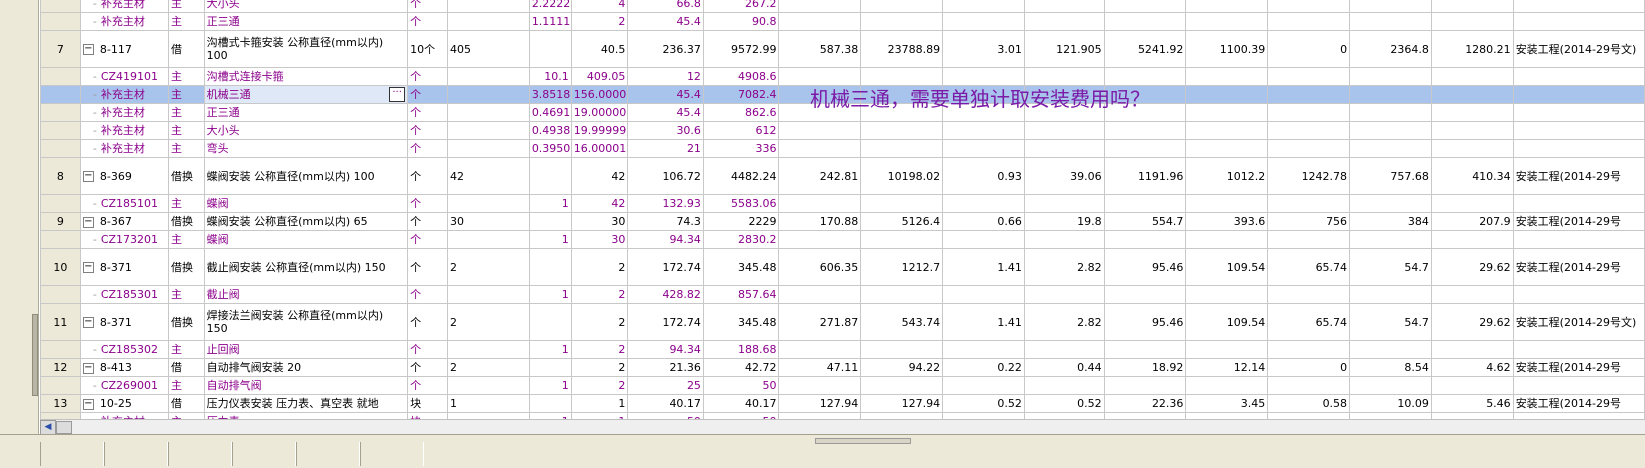 Image resolution: width=1645 pixels, height=468 pixels. I want to click on cost-col-1-cell: 170.88, so click(820, 221).